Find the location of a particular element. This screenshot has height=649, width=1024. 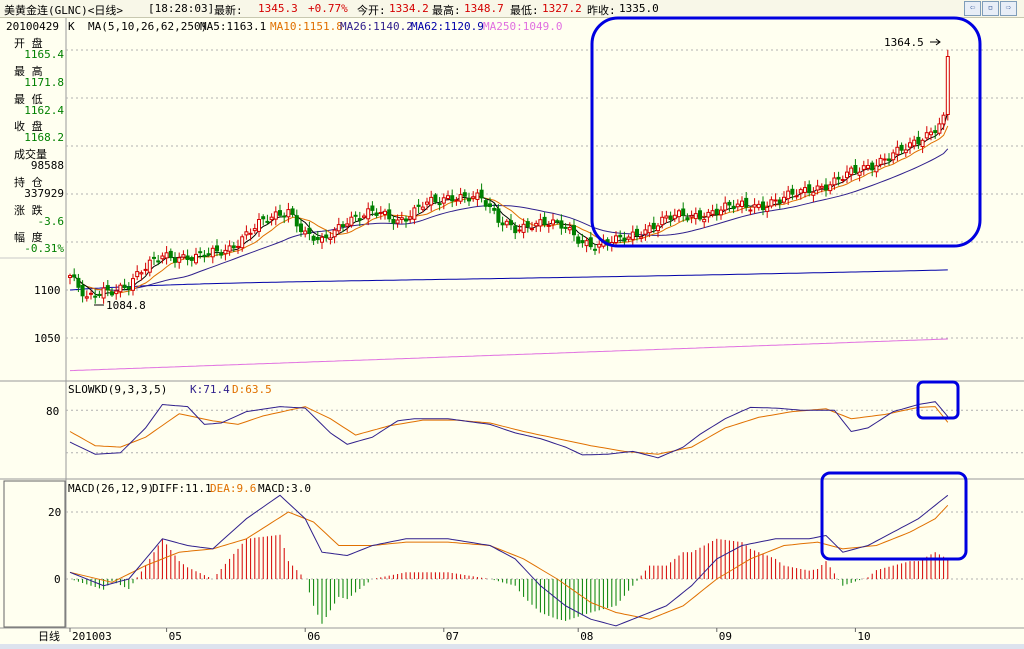

macd-diff-value: DIFF:11.1 is located at coordinates (182, 488).